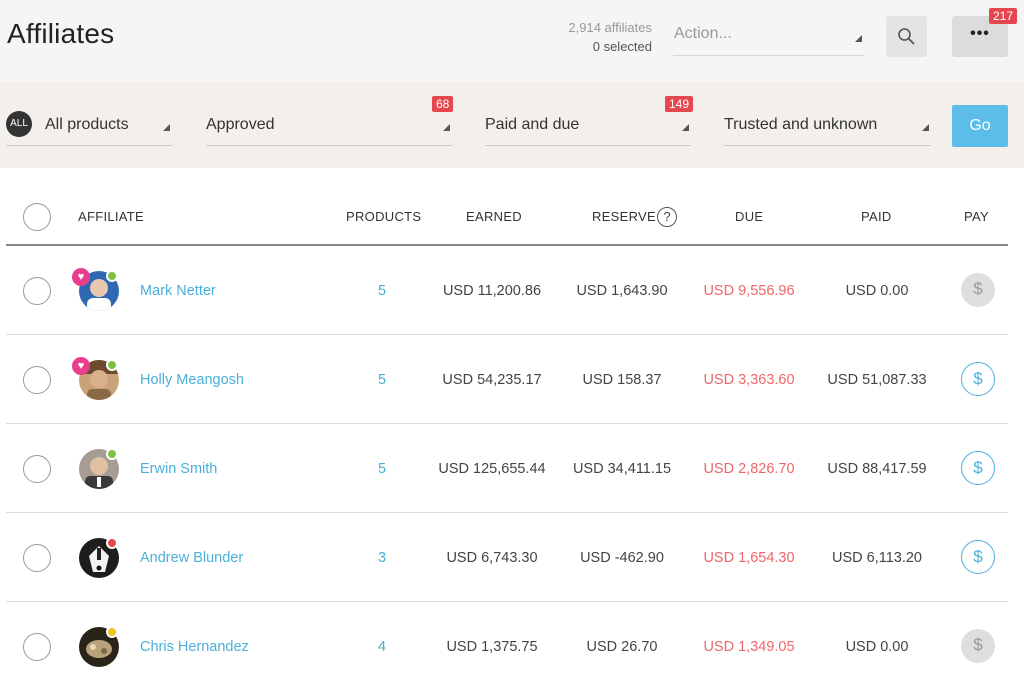  Describe the element at coordinates (801, 124) in the screenshot. I see `trust-filter-label: Trusted and unknown` at that location.